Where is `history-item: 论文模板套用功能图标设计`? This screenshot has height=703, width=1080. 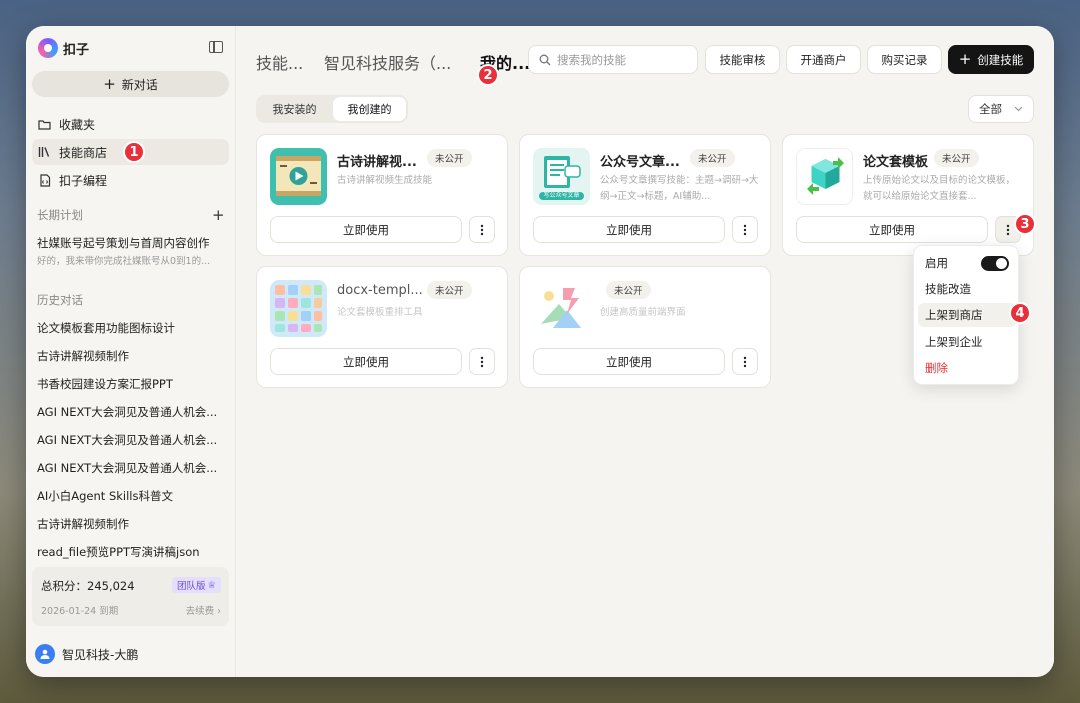
history-item: 论文模板套用功能图标设计 is located at coordinates (129, 328).